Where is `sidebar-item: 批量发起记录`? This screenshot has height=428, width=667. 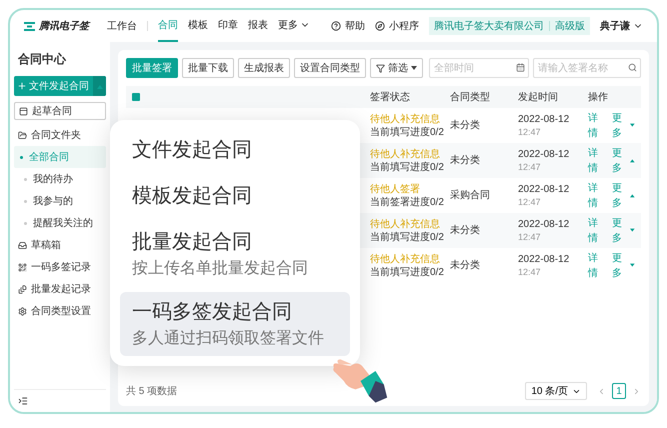 sidebar-item: 批量发起记录 is located at coordinates (60, 289).